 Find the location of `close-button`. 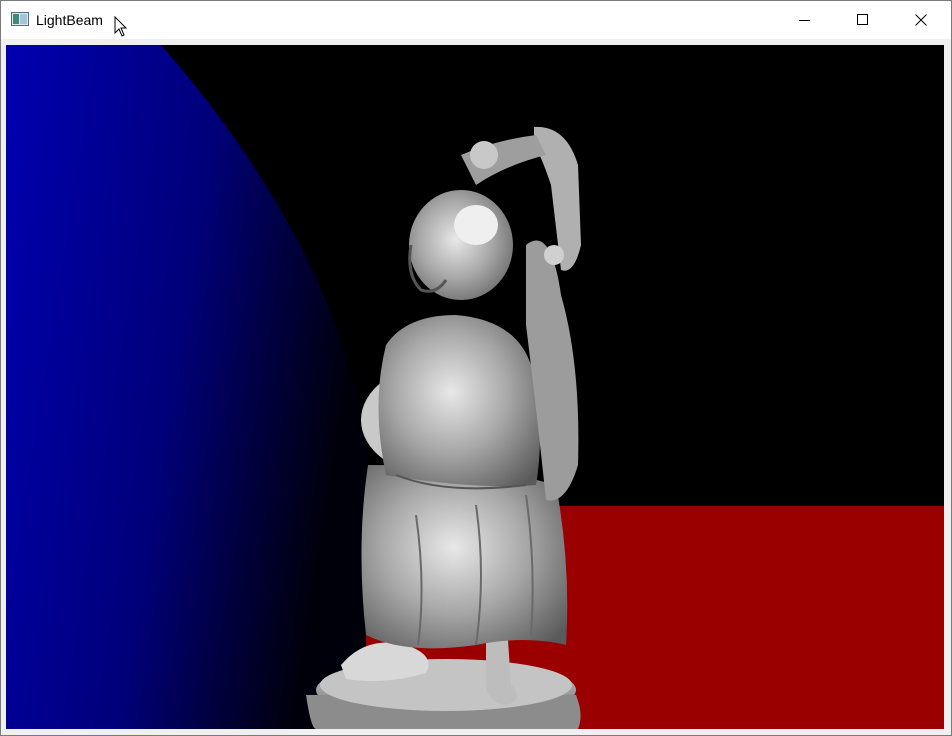

close-button is located at coordinates (921, 20).